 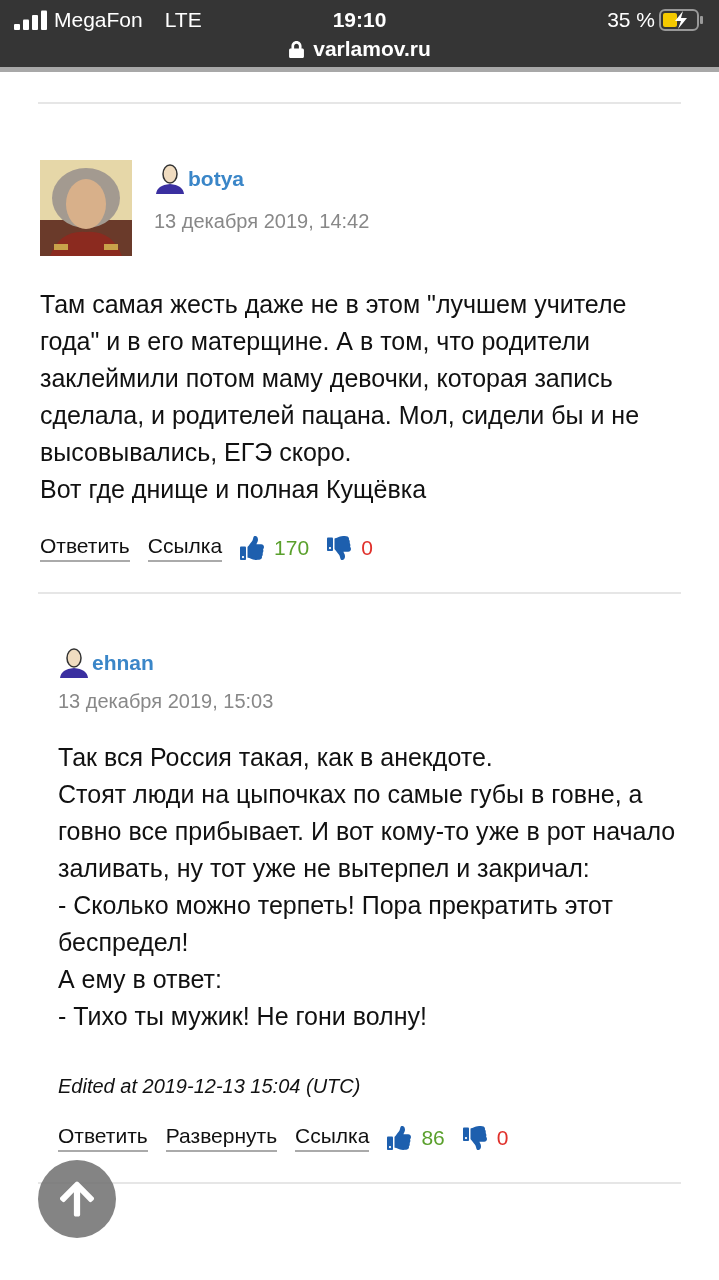 What do you see at coordinates (336, 924) in the screenshot?
I see `comment-text: - Сколько можно терпеть! Пора прекратить этот беспредел!` at bounding box center [336, 924].